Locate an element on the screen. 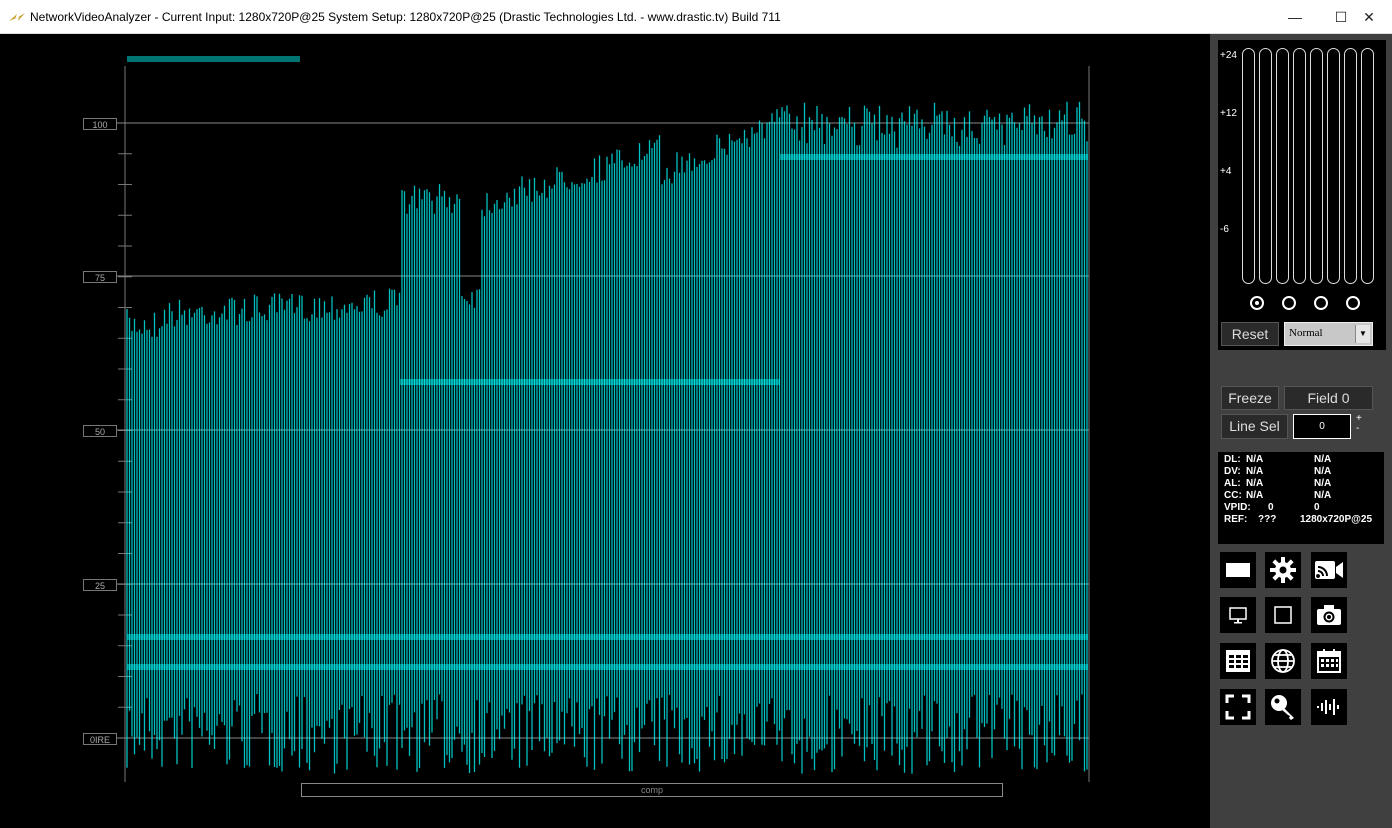 The image size is (1392, 828). info-row: DV: N/A N/A is located at coordinates (1278, 471).